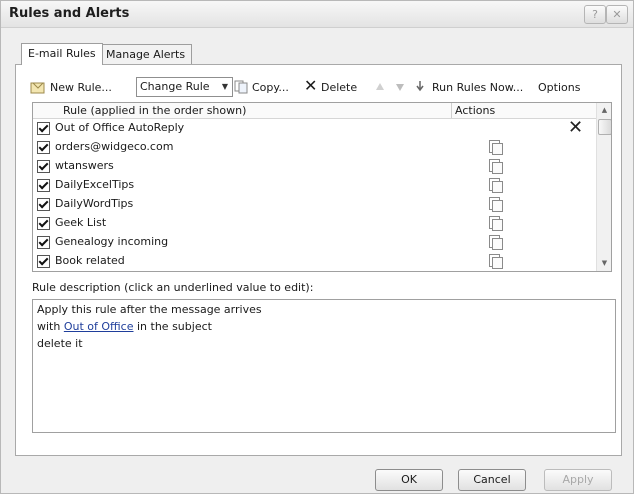 The height and width of the screenshot is (494, 634). What do you see at coordinates (317, 14) in the screenshot?
I see `title-bar: Rules and Alerts ? ✕` at bounding box center [317, 14].